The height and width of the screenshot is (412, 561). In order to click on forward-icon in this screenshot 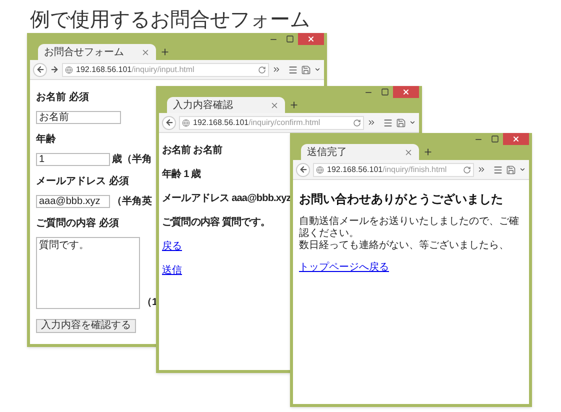, I will do `click(54, 69)`.